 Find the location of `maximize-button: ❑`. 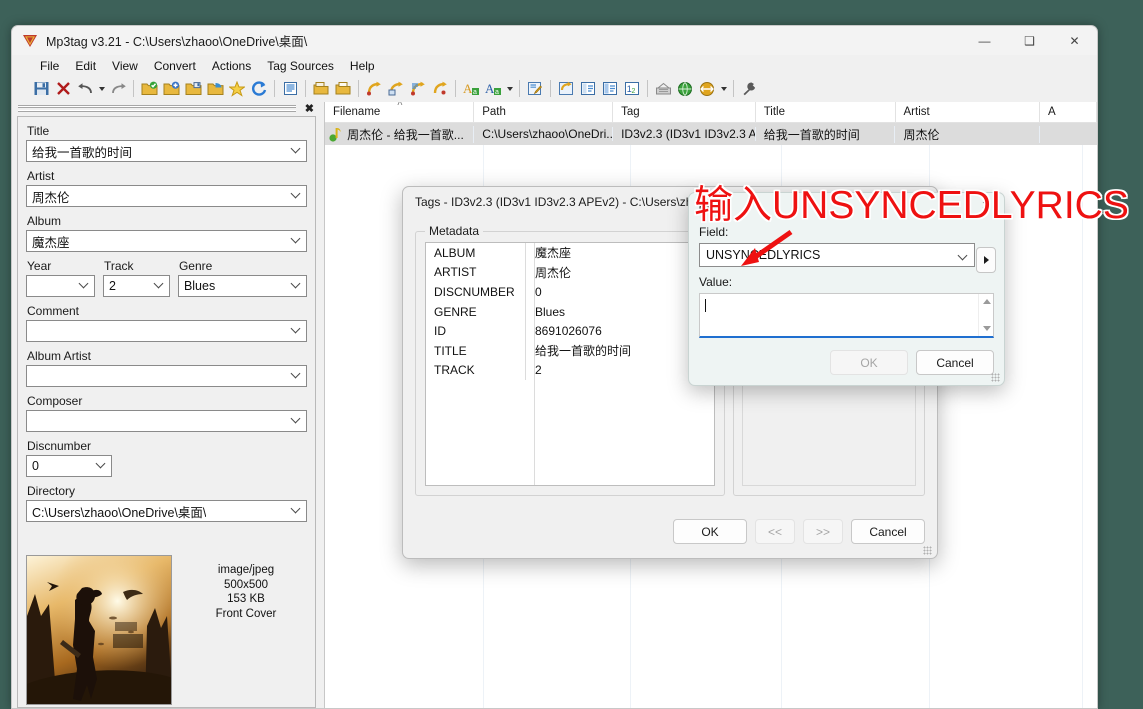

maximize-button: ❑ is located at coordinates (1029, 40).